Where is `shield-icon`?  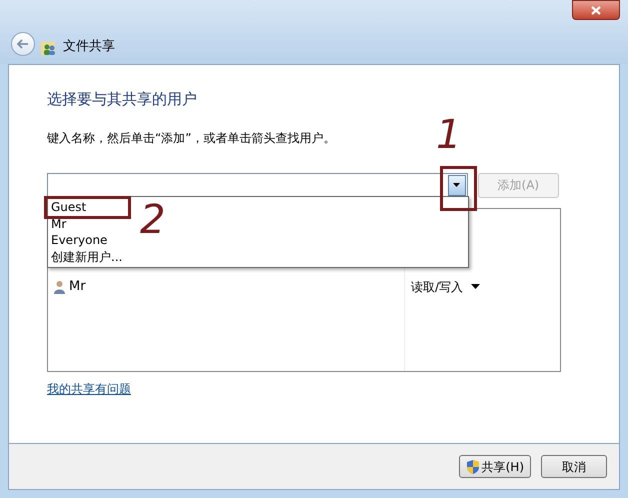 shield-icon is located at coordinates (473, 466).